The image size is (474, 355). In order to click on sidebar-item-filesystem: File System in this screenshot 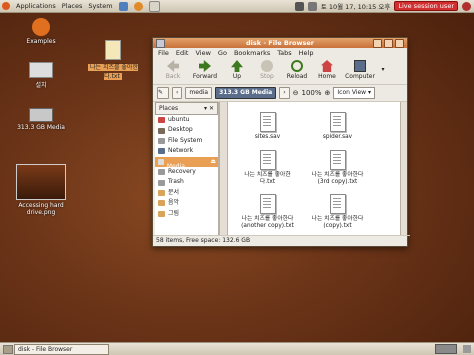, I will do `click(186, 141)`.